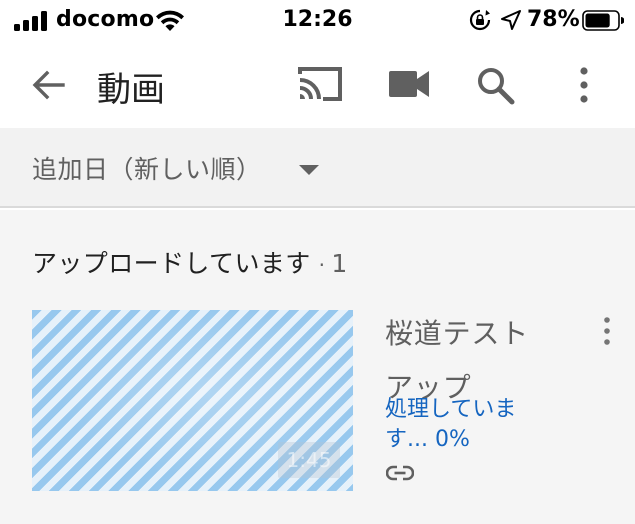 The width and height of the screenshot is (635, 524). I want to click on sort-label: 追加日（新しい順）, so click(147, 168).